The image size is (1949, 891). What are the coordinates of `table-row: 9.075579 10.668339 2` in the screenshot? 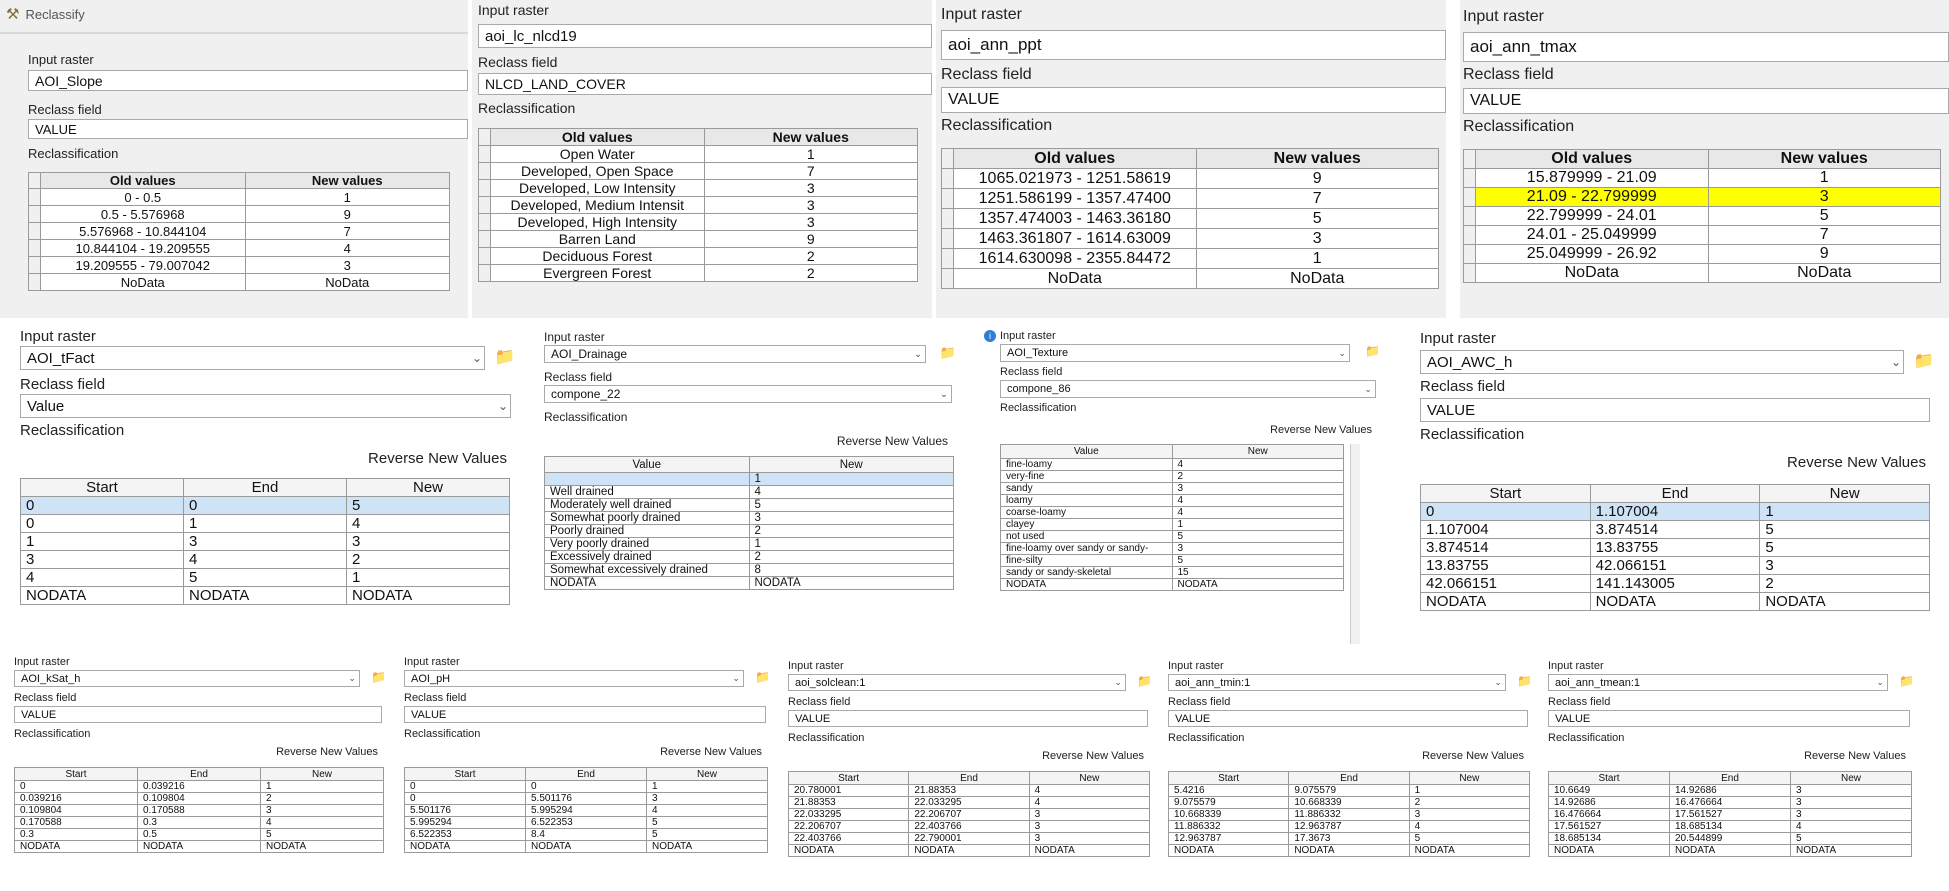 It's located at (1349, 802).